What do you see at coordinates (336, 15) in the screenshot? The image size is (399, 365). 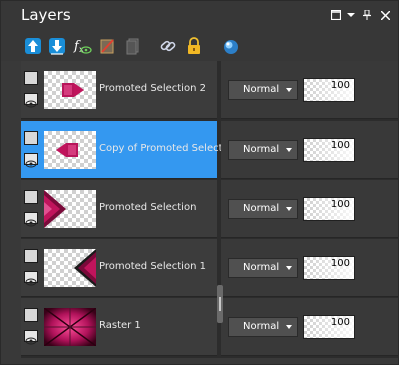 I see `restore-icon` at bounding box center [336, 15].